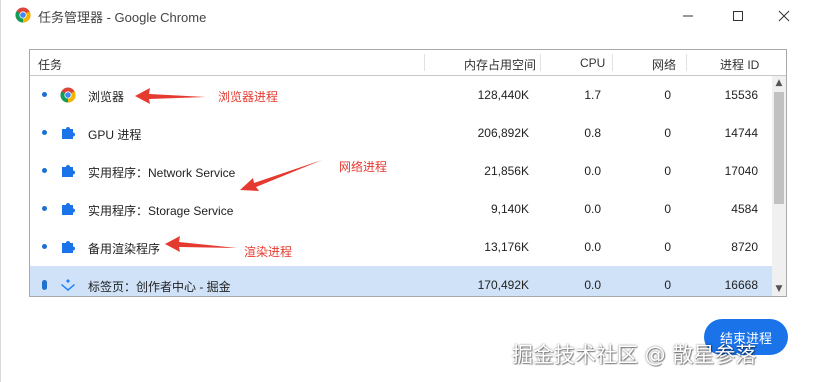 This screenshot has height=382, width=814. I want to click on scroll-down-icon: ▼, so click(779, 289).